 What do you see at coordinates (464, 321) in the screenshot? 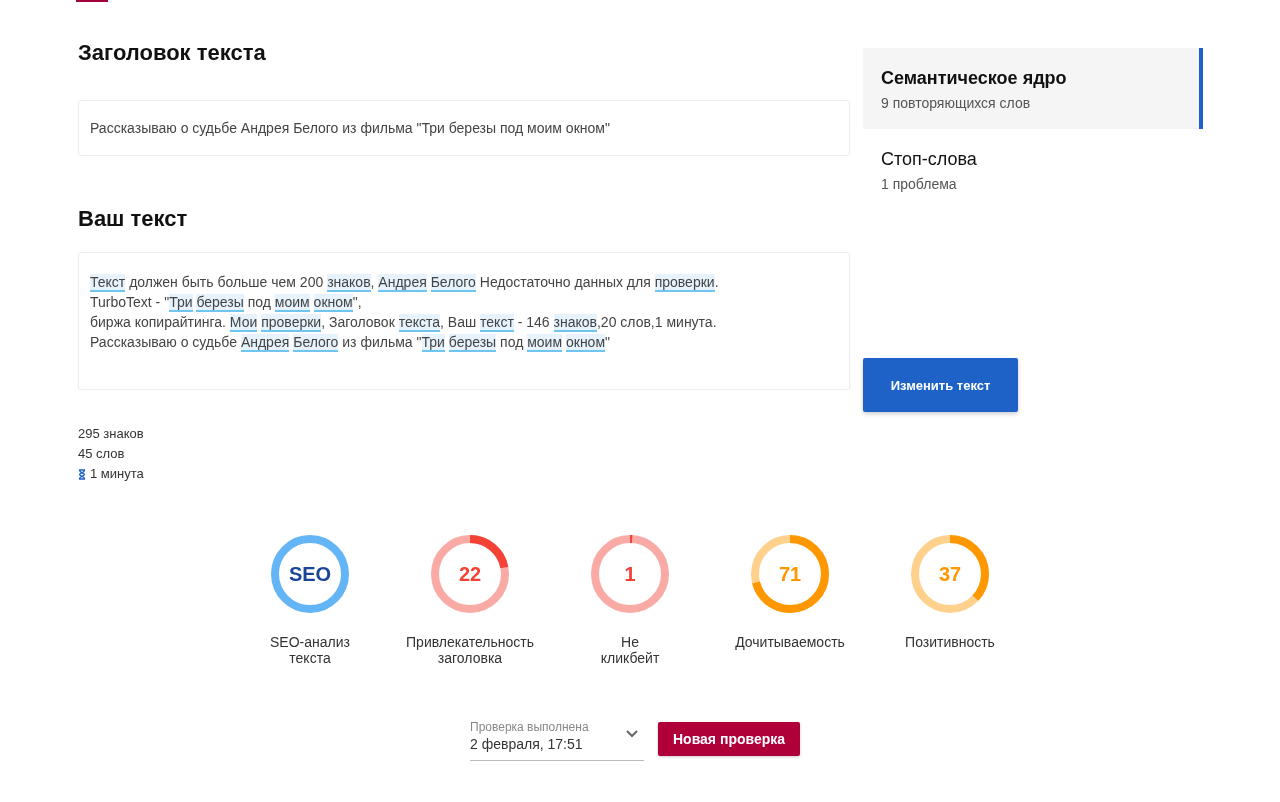
I see `text-area: Текст должен быть больше чем 200 знаков, Андрея Белого Недостаточно данных для проверки. TurboText - "Три березы под моим окном", биржа копирайтинга. Мои проверки, Заголовок текста, Ваш текст - 146 знаков,20 слов,1 минута. Рассказываю о судьбе Андрея Белого из фильма "Три березы под моим окном"` at bounding box center [464, 321].